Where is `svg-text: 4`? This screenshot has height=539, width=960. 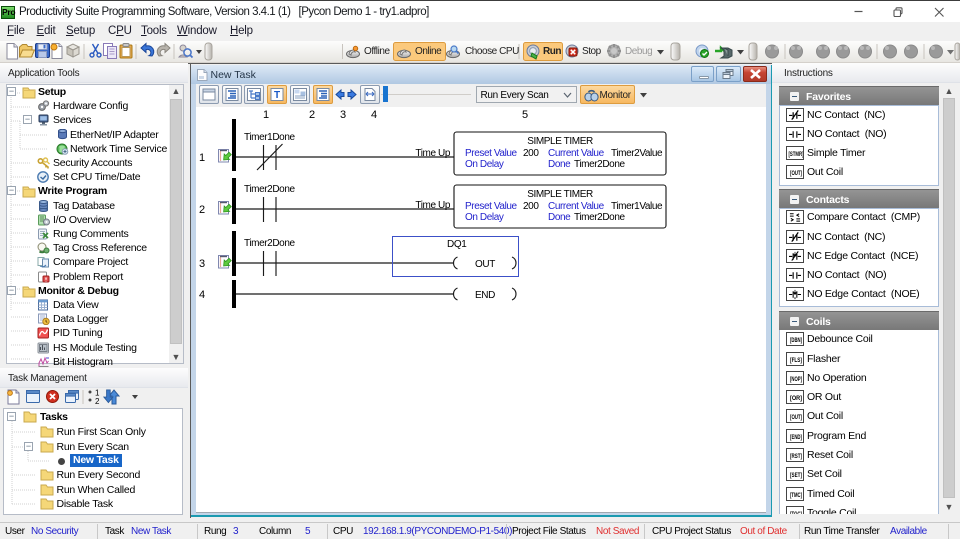 svg-text: 4 is located at coordinates (202, 295).